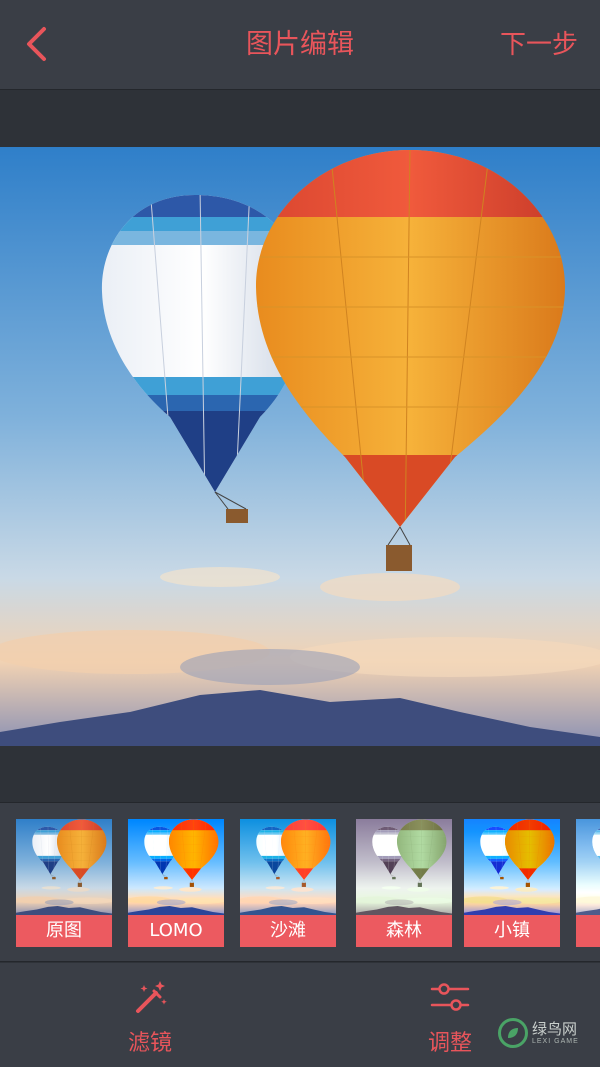 This screenshot has height=1067, width=600. What do you see at coordinates (64, 931) in the screenshot?
I see `filter-label: 原图` at bounding box center [64, 931].